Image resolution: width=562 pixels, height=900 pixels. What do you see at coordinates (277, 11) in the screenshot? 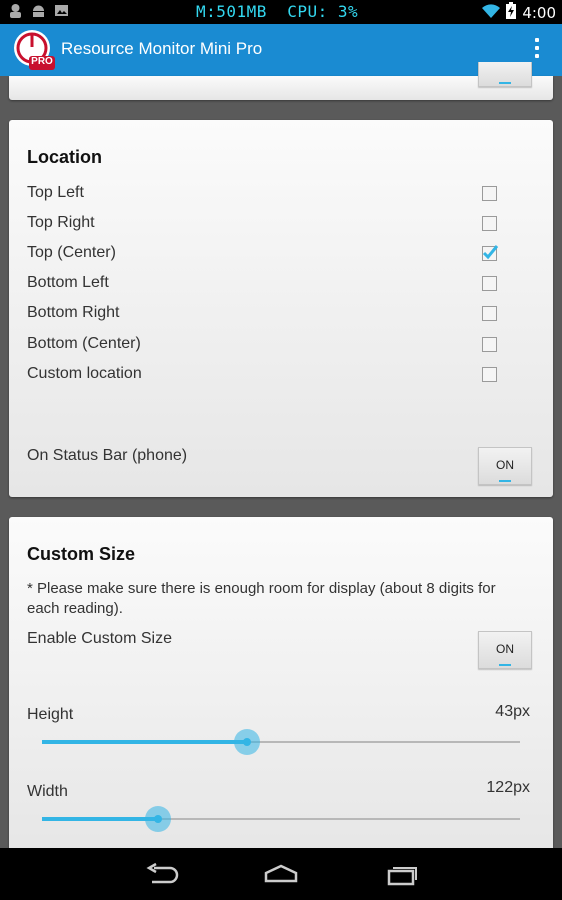
I see `resource-monitor-readout: M:501MB CPU: 3%` at bounding box center [277, 11].